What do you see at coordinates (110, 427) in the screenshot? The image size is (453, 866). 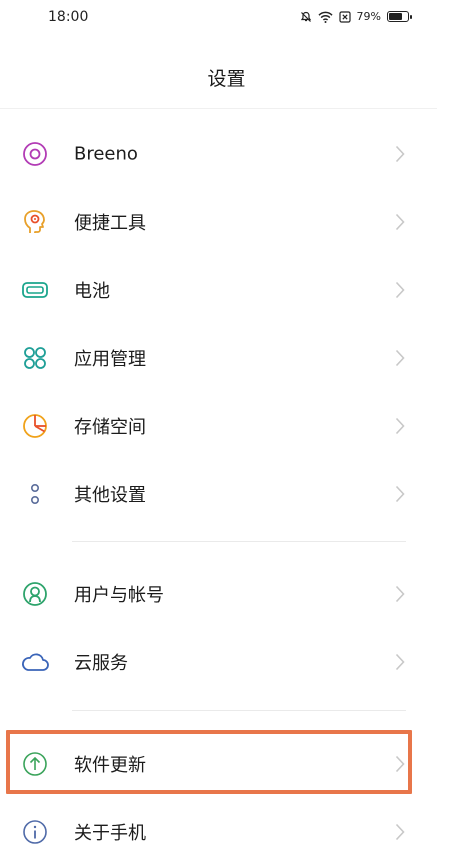 I see `settings-item-label: 存储空间` at bounding box center [110, 427].